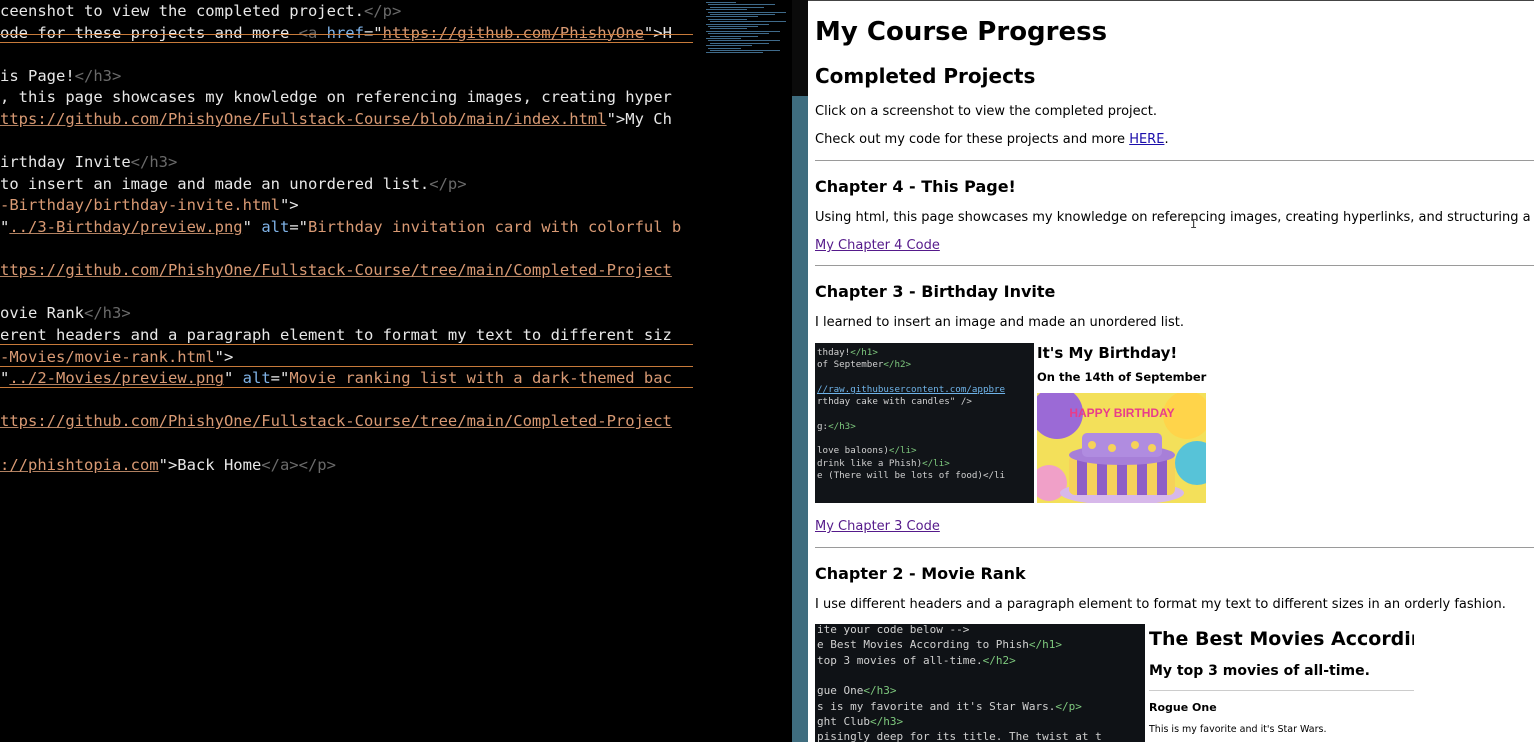 The height and width of the screenshot is (742, 1534). I want to click on code-token: ovie Rank, so click(42, 313).